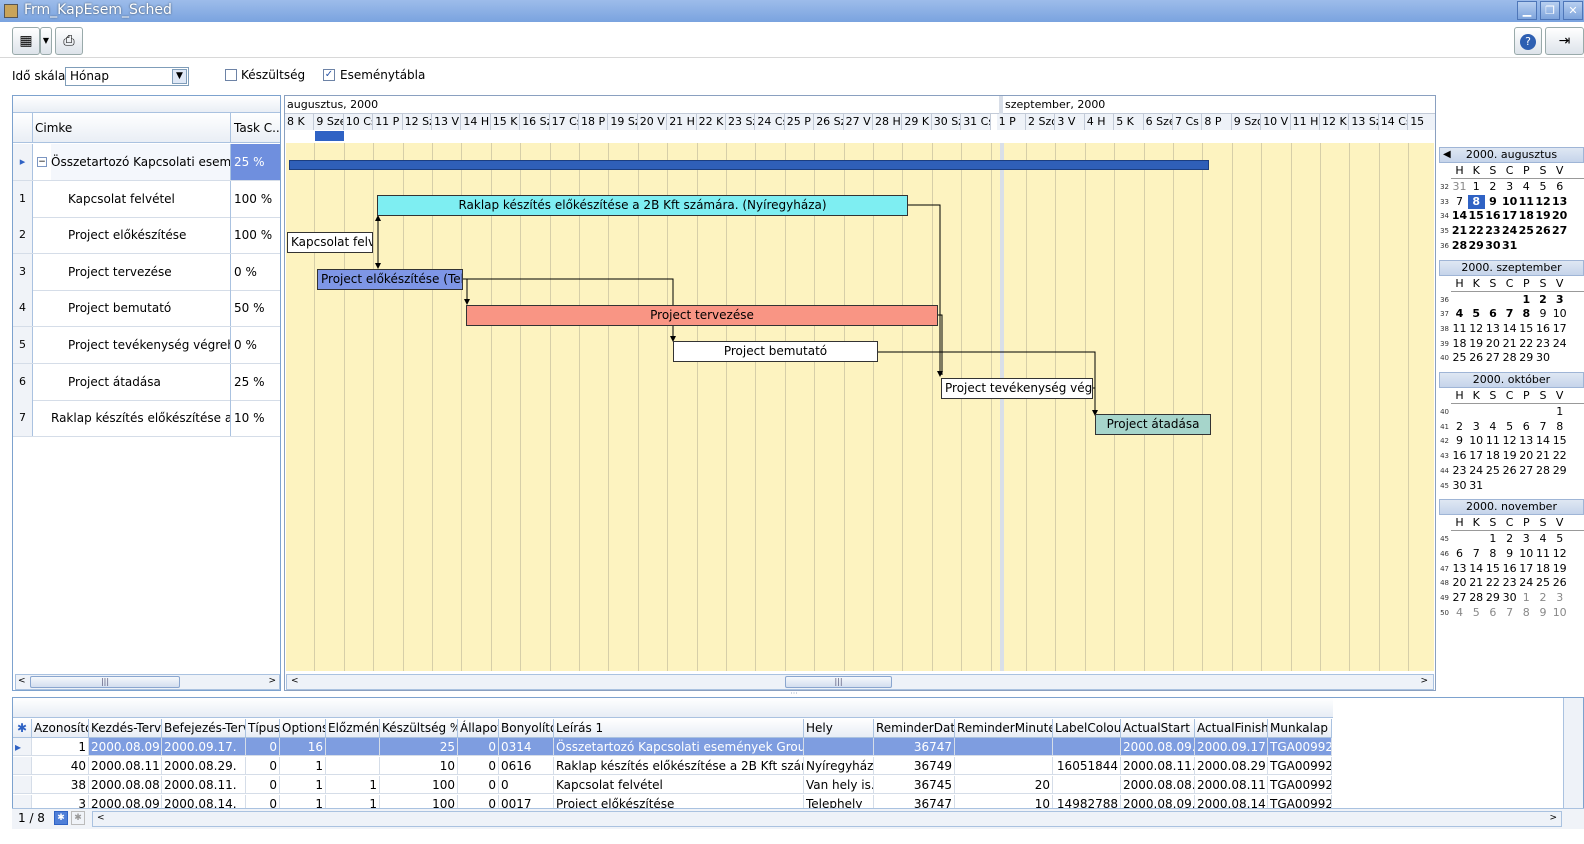 The width and height of the screenshot is (1584, 844). What do you see at coordinates (1276, 122) in the screenshot?
I see `day-header-cell: 10 V` at bounding box center [1276, 122].